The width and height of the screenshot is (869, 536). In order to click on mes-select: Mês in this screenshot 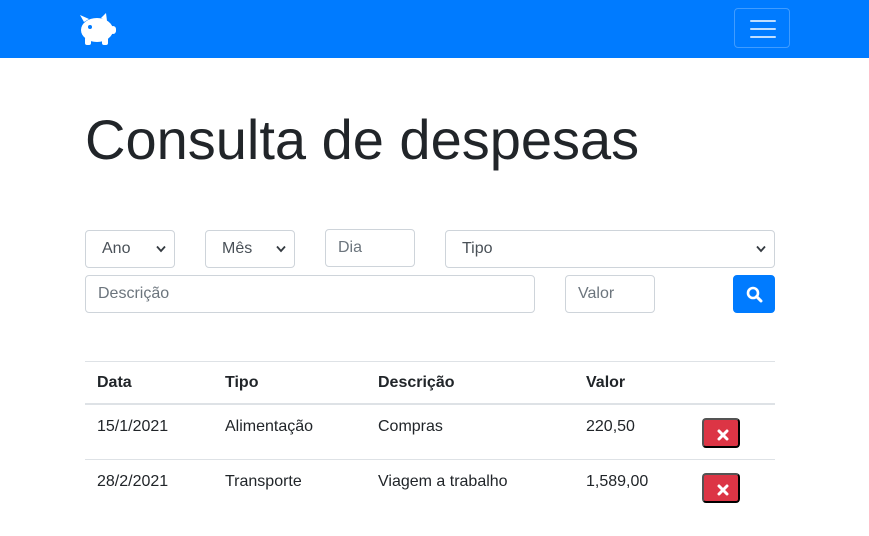, I will do `click(250, 249)`.